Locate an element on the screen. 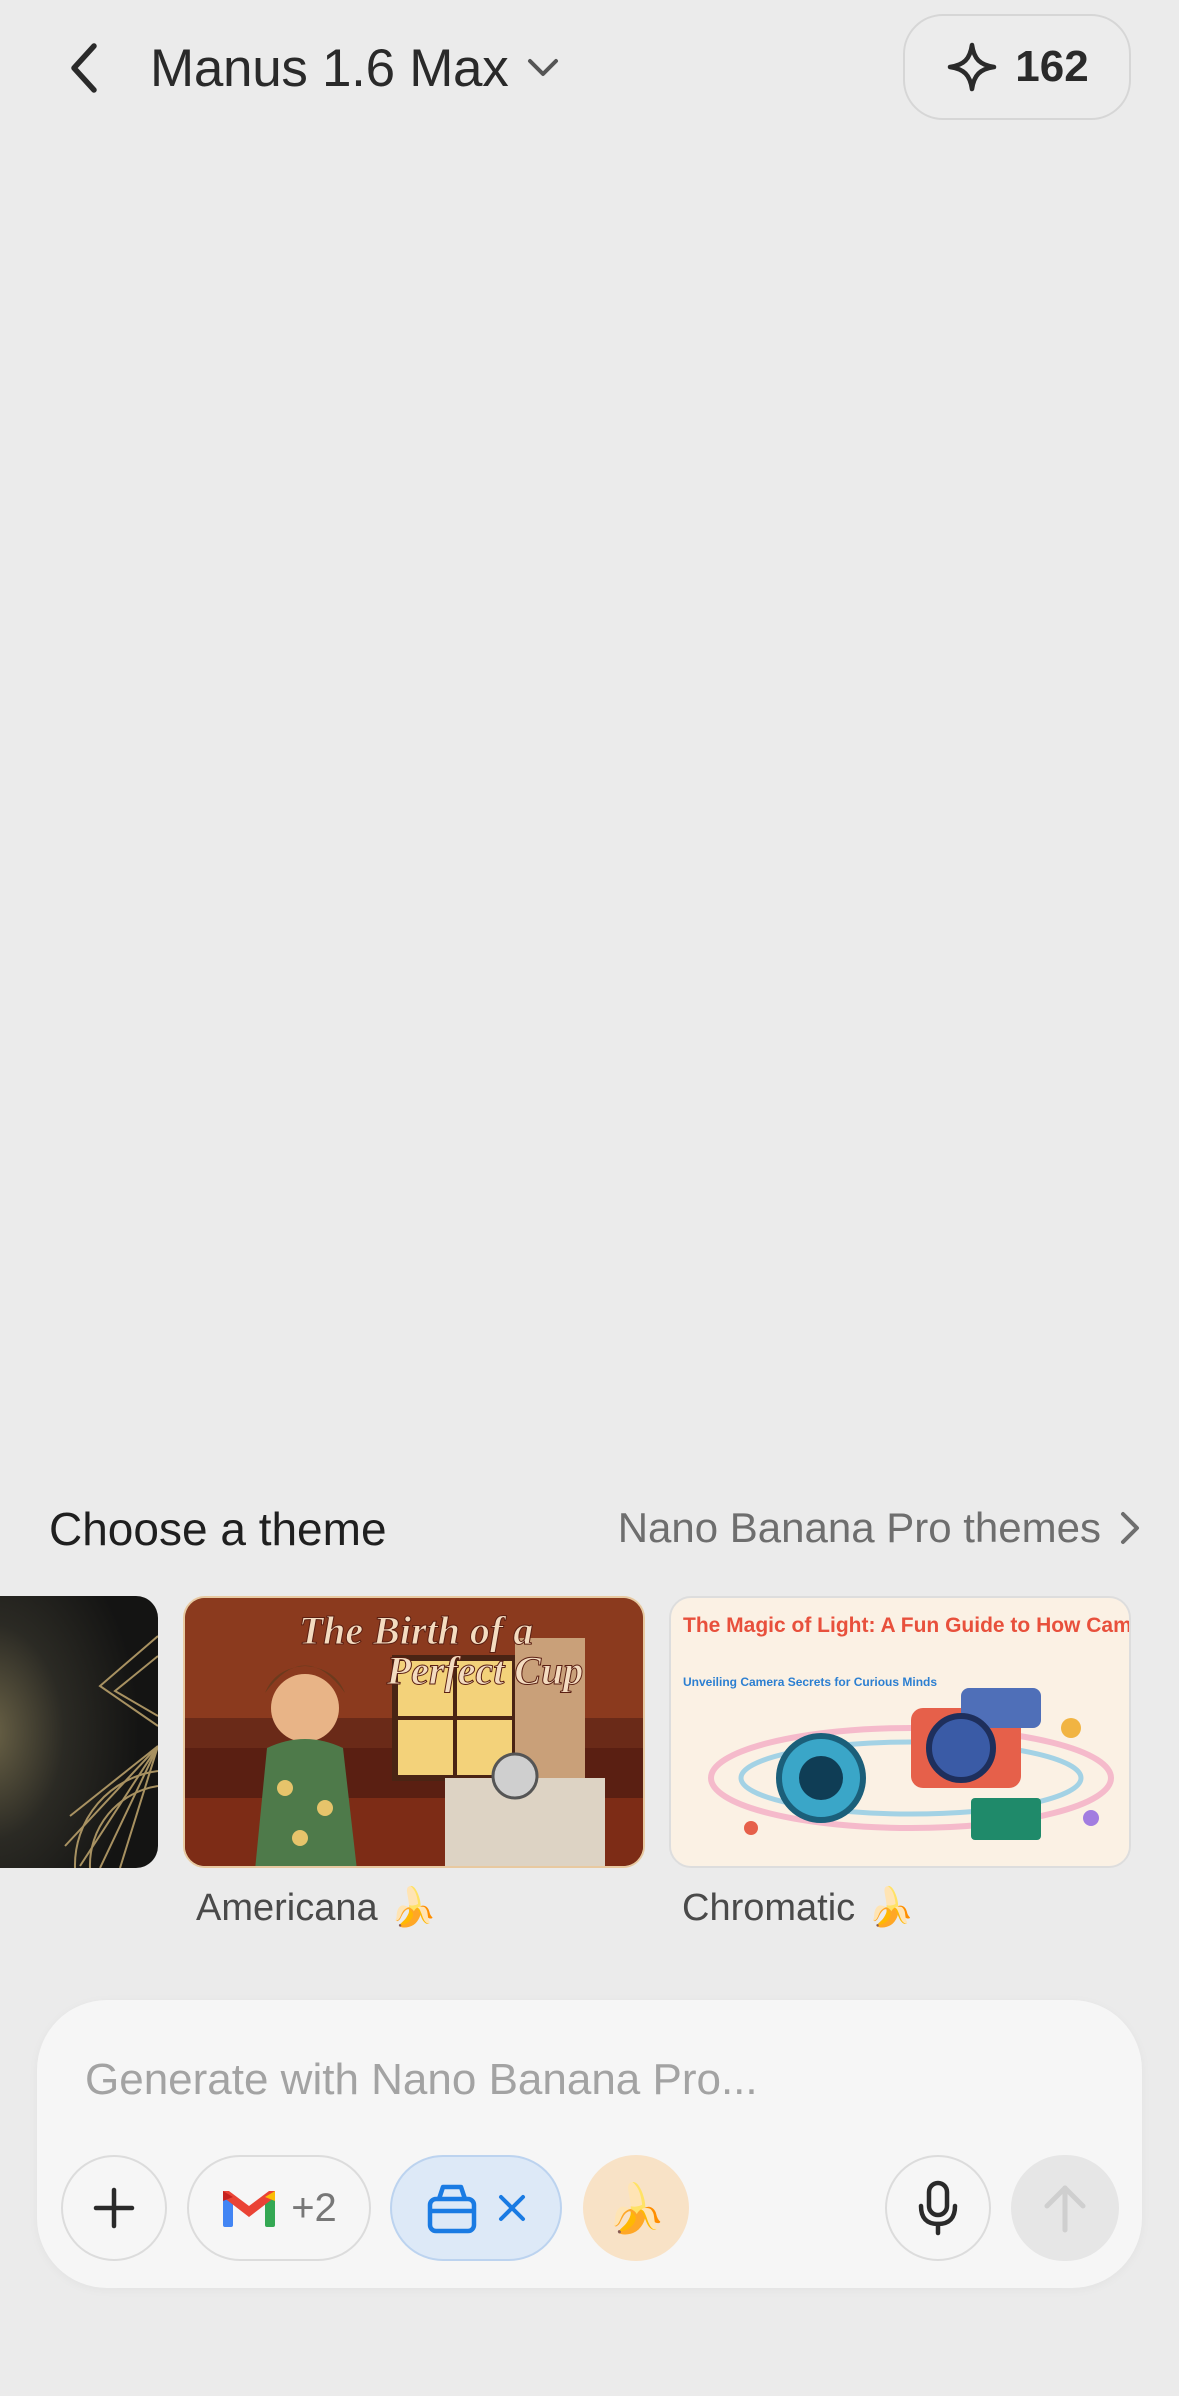  top-bar: Manus 1.6 Max 162 is located at coordinates (589, 70).